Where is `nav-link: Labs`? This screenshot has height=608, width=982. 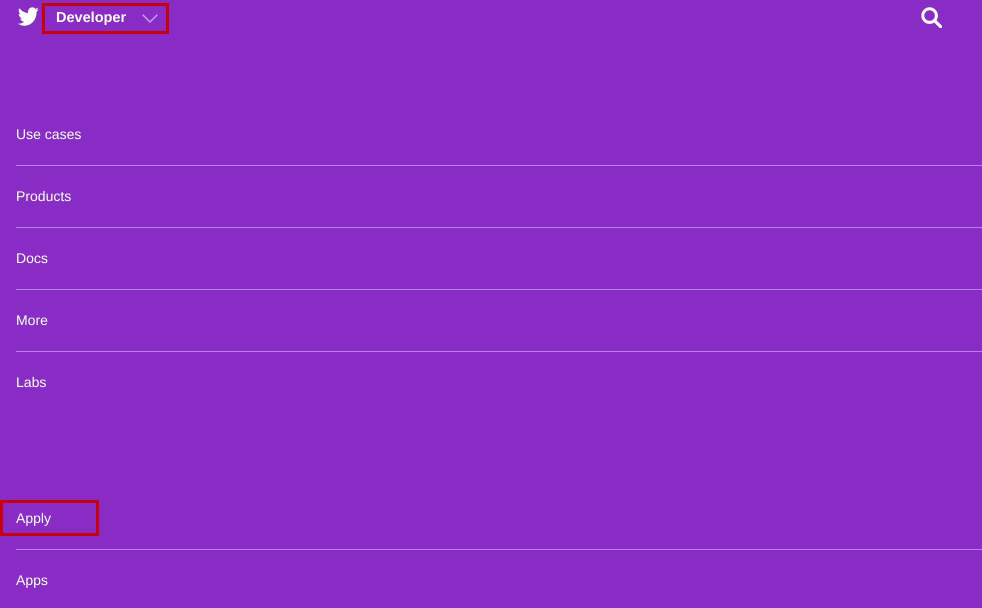 nav-link: Labs is located at coordinates (31, 382).